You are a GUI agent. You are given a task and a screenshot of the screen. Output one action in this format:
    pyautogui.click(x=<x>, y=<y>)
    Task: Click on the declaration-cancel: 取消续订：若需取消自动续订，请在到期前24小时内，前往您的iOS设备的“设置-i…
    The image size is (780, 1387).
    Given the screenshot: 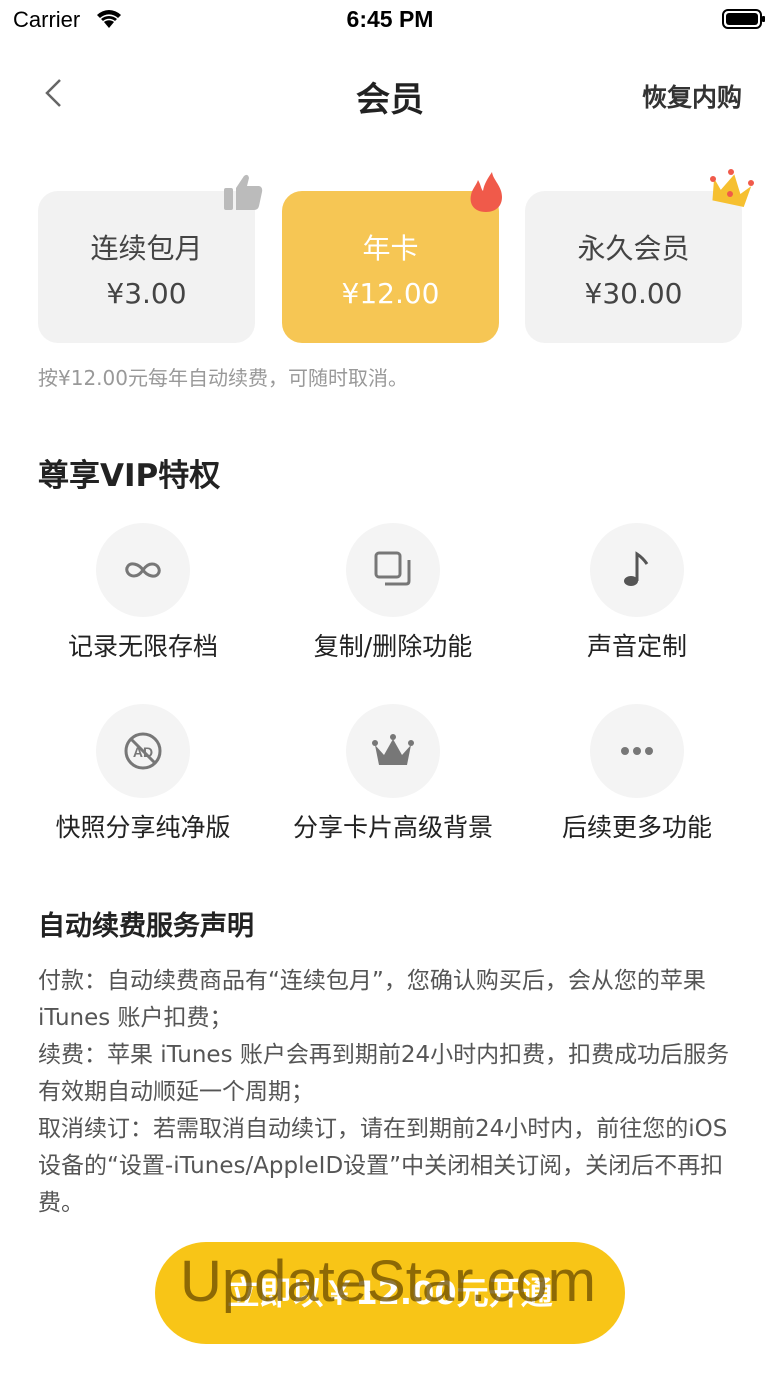 What is the action you would take?
    pyautogui.click(x=383, y=1166)
    